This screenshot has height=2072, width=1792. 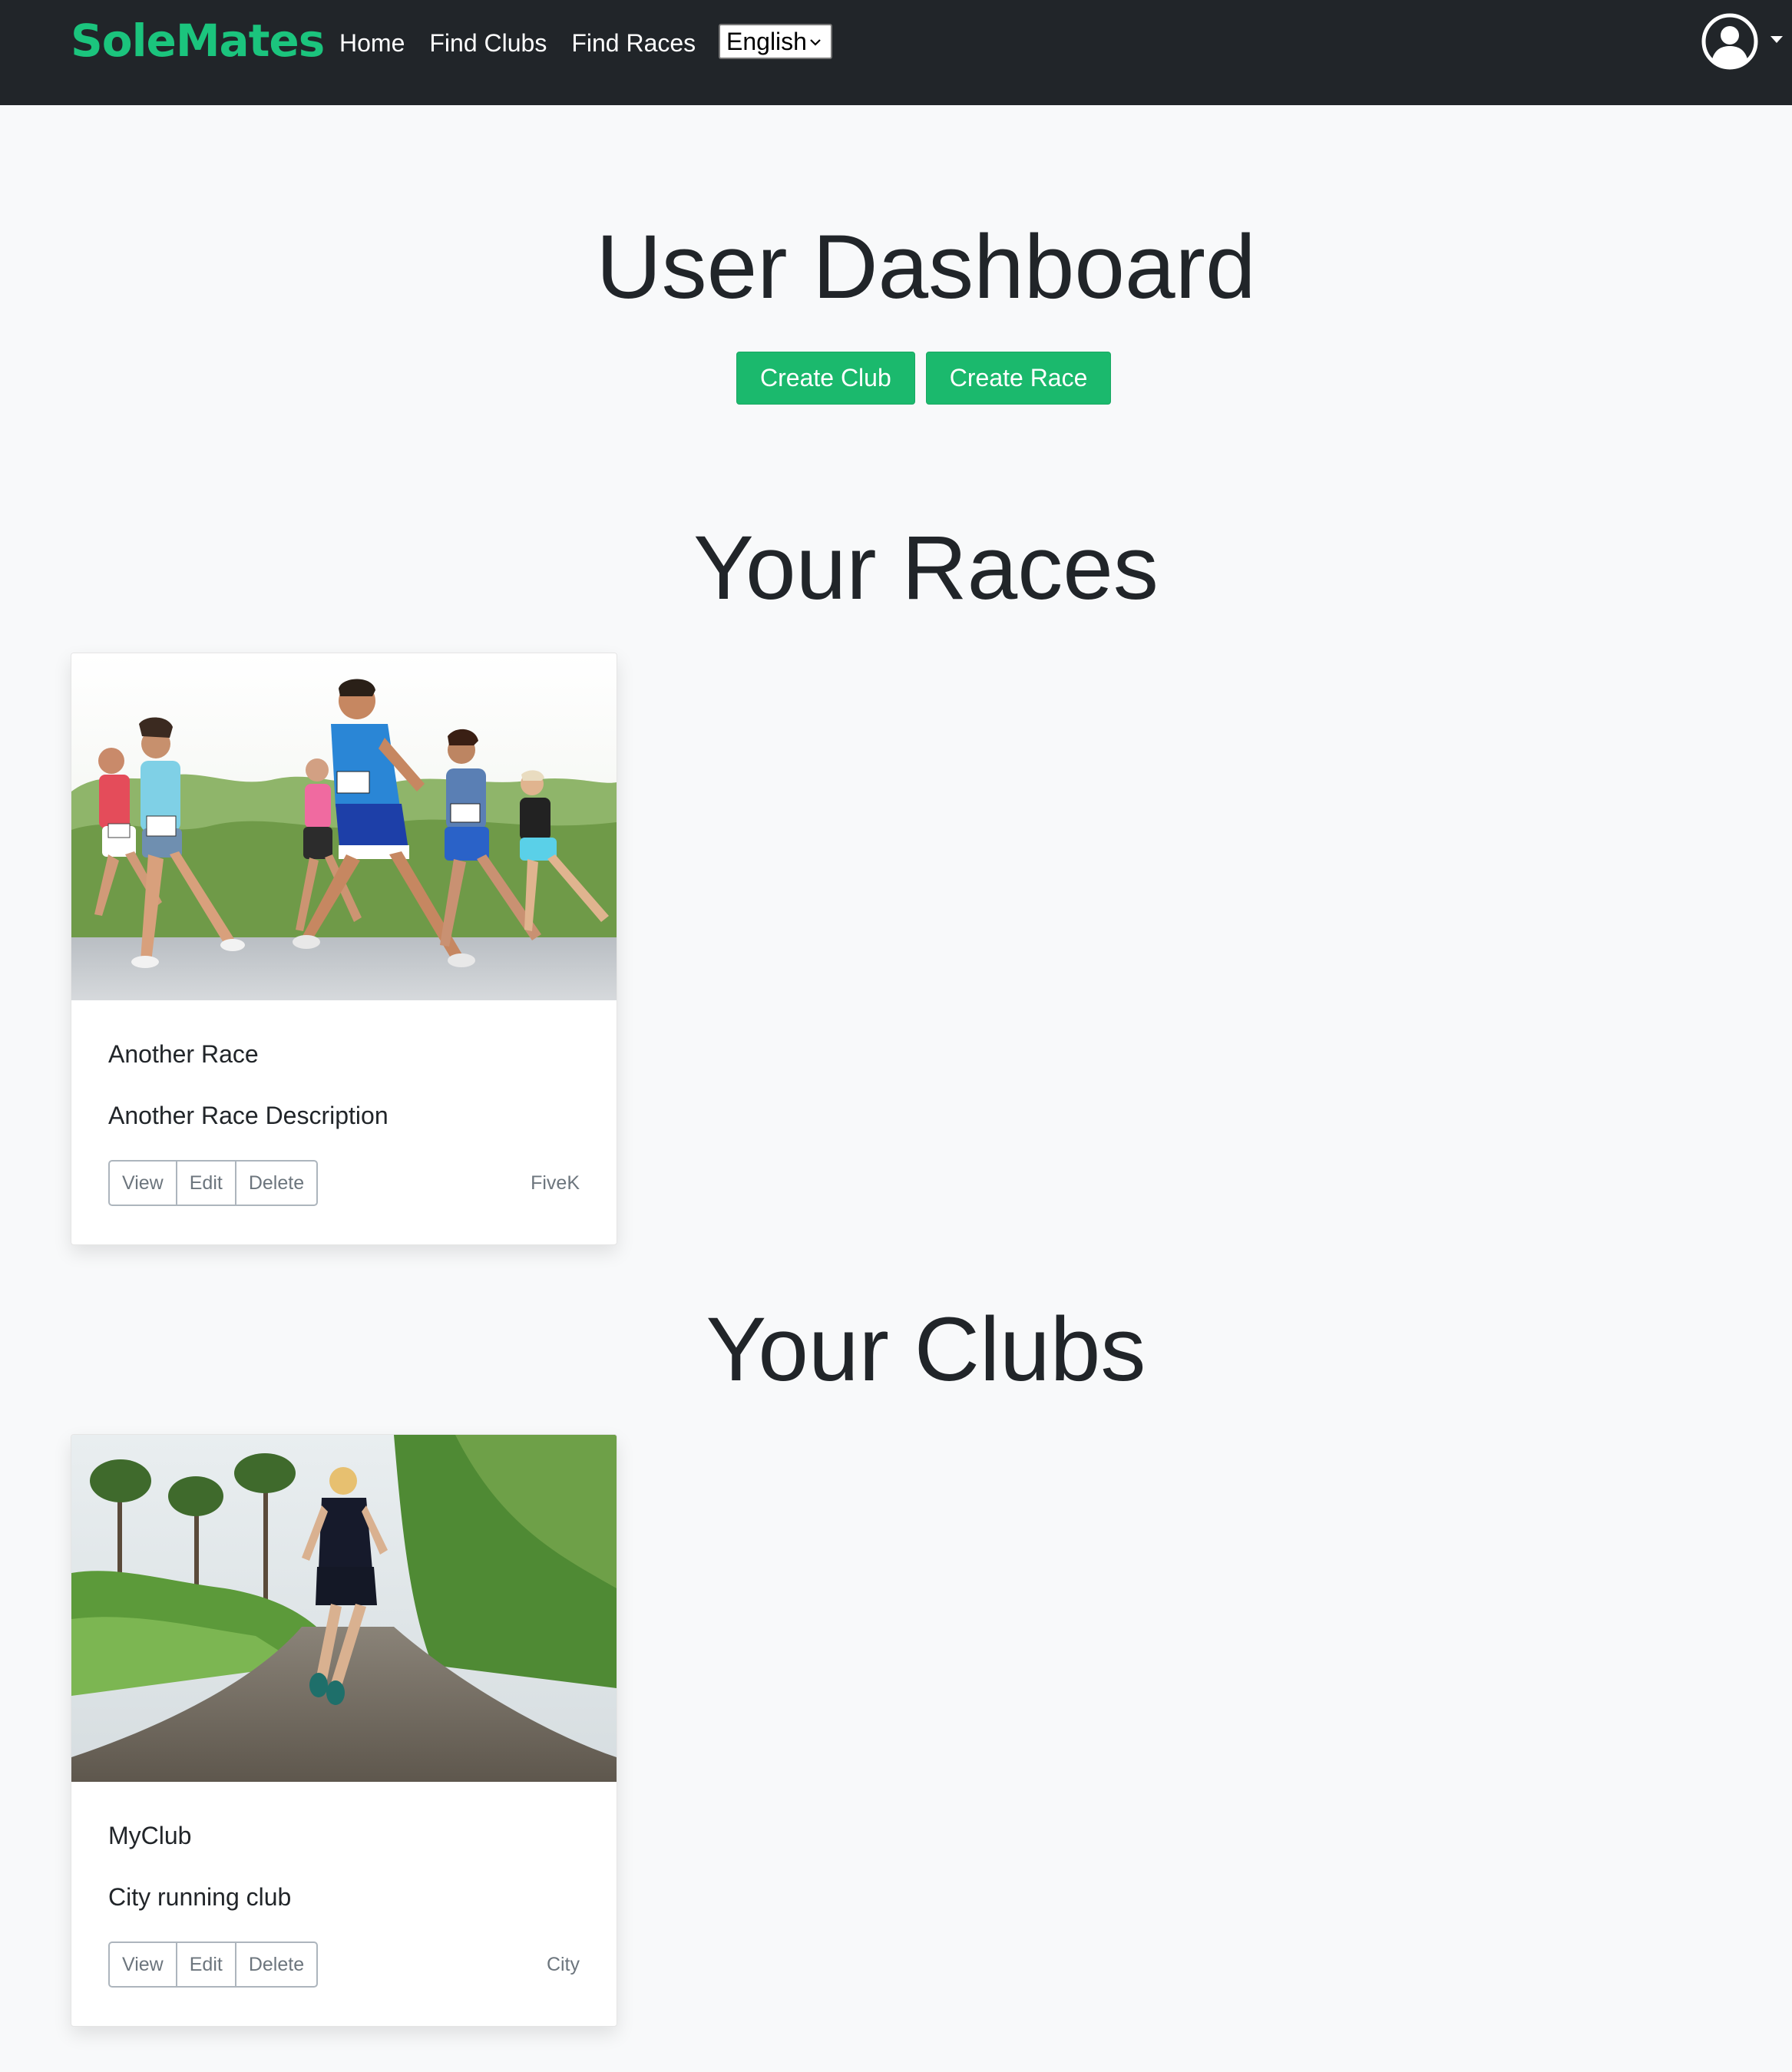 What do you see at coordinates (344, 827) in the screenshot?
I see `race-card-image` at bounding box center [344, 827].